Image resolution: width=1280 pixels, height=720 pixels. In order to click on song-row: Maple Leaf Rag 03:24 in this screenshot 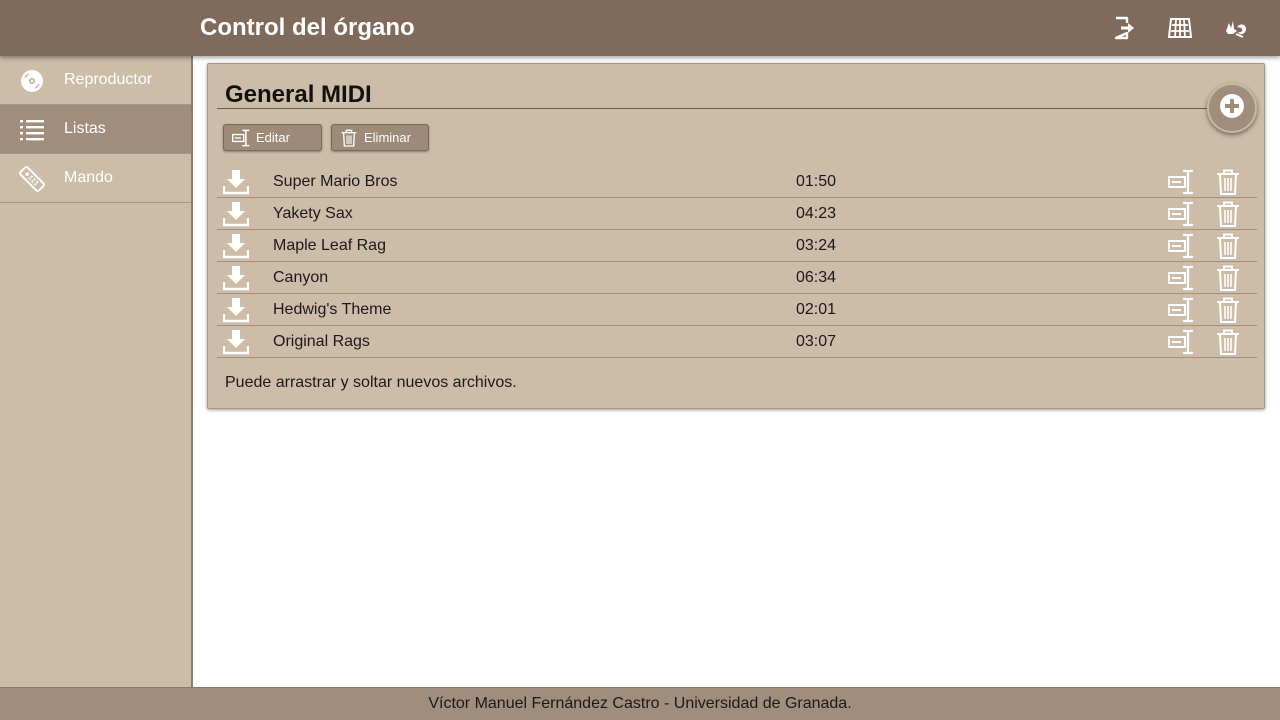, I will do `click(737, 246)`.